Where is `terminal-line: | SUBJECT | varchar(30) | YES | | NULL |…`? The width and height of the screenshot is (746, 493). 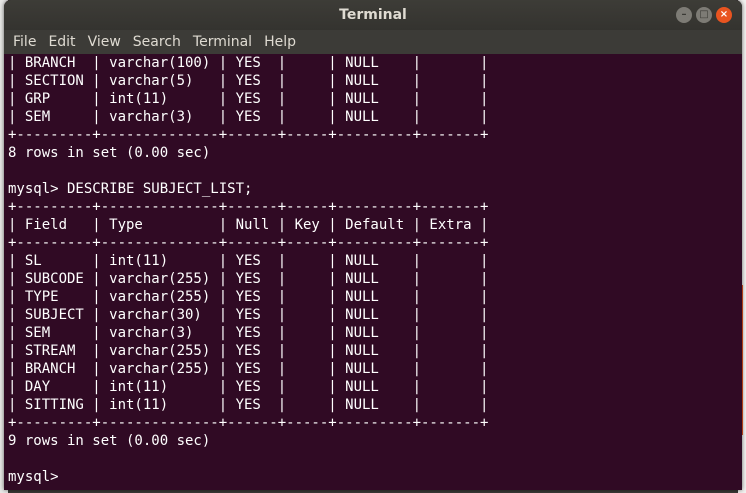
terminal-line: | SUBJECT | varchar(30) | YES | | NULL |… is located at coordinates (248, 315).